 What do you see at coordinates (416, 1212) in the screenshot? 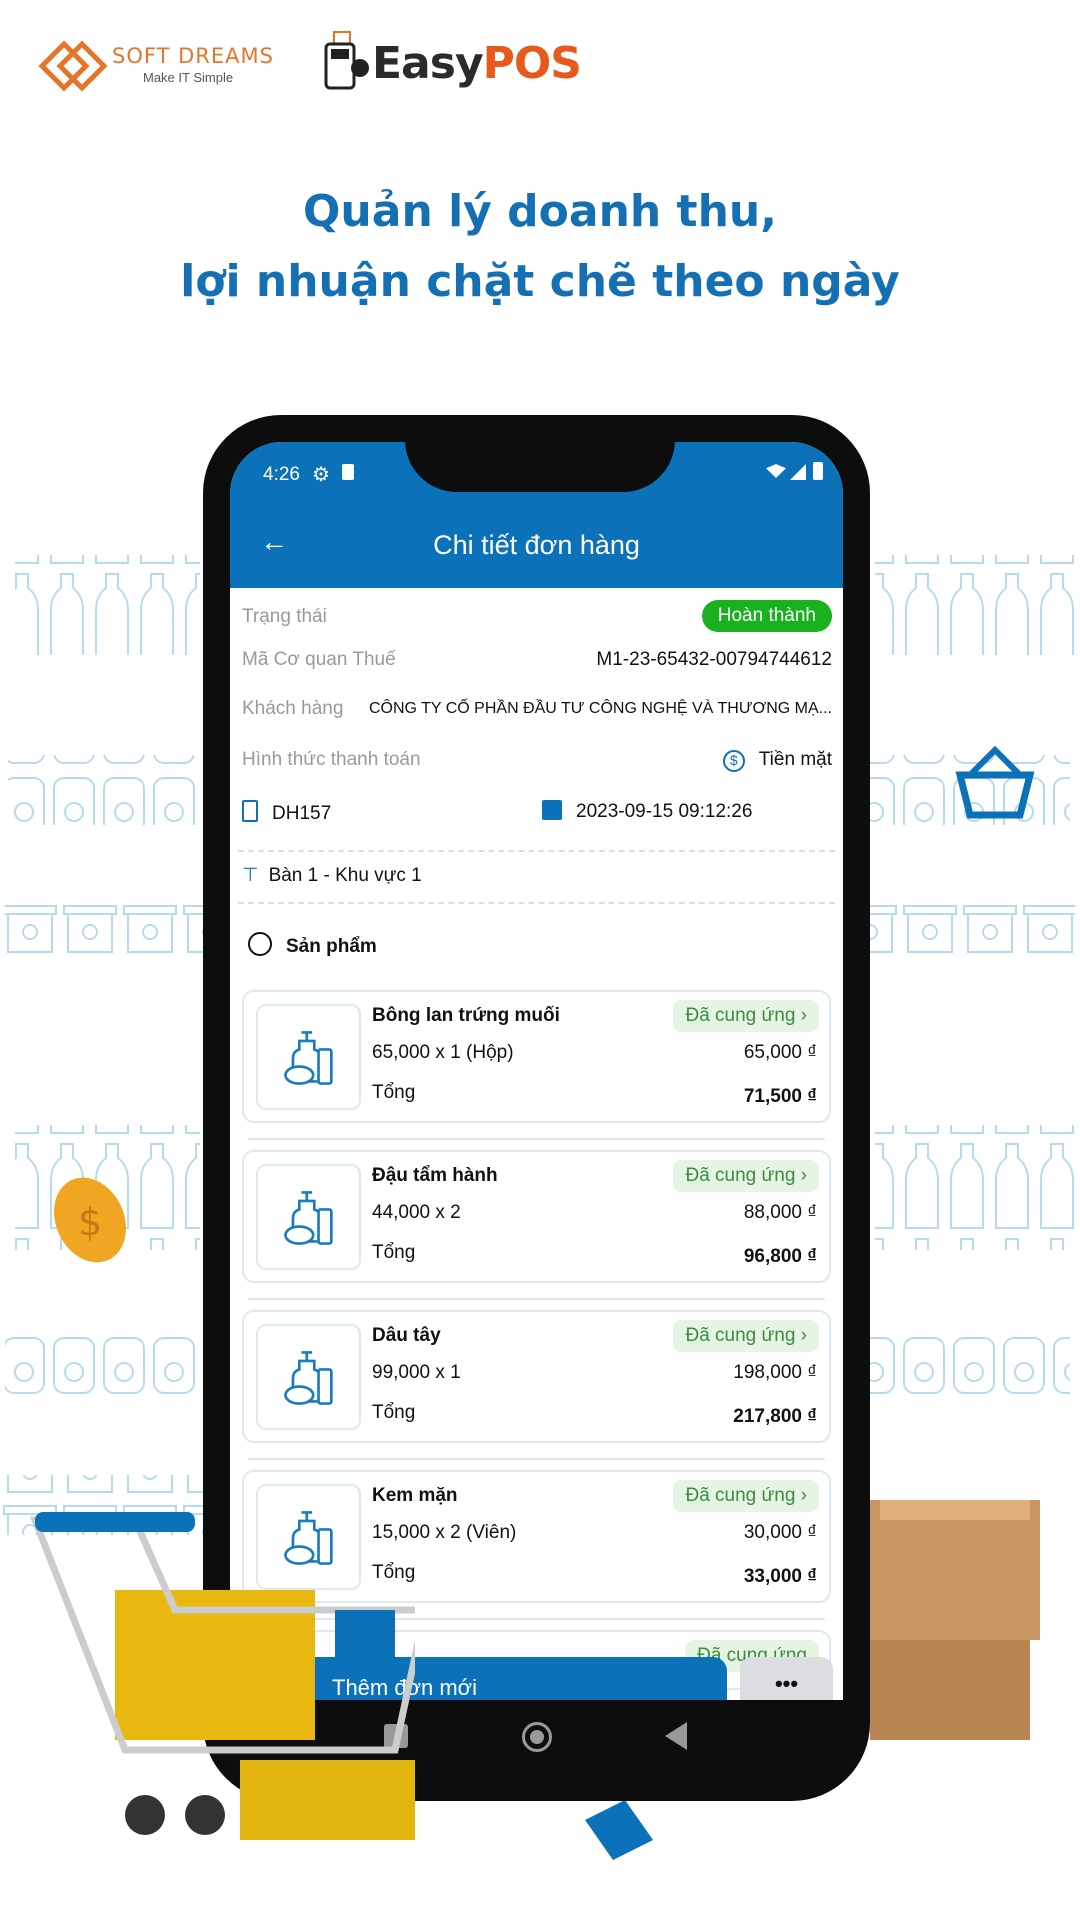
I see `product-qty: 44,000 x 2` at bounding box center [416, 1212].